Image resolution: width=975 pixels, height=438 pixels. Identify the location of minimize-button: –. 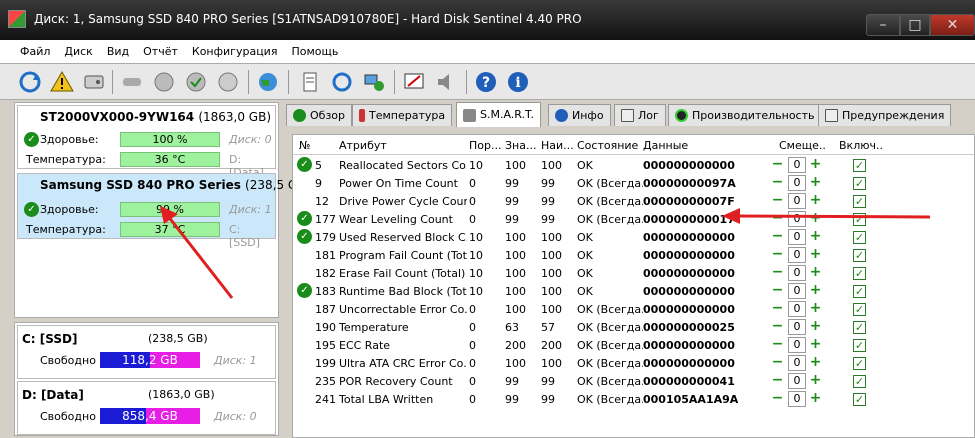
(883, 25).